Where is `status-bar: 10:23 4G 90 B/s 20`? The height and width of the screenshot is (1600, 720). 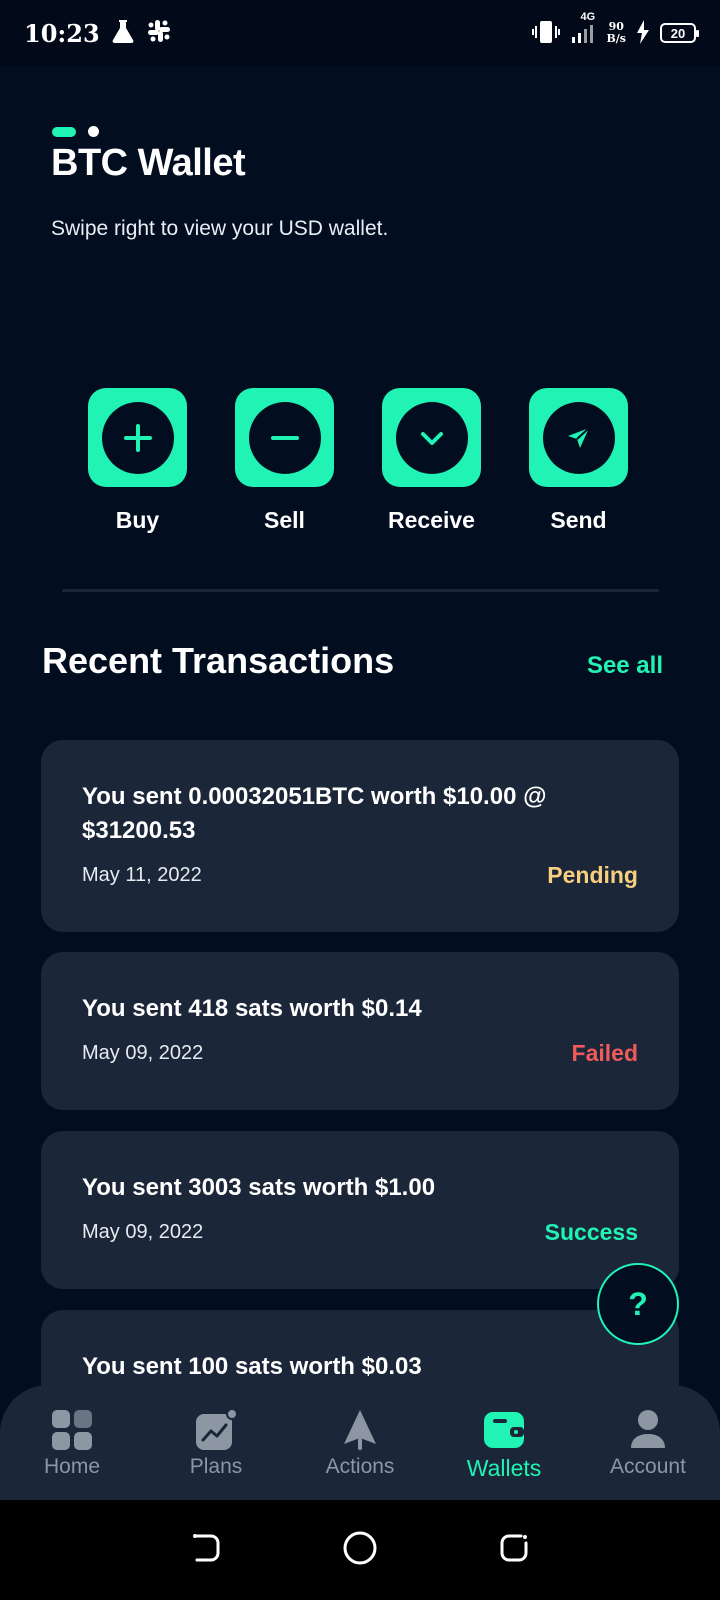 status-bar: 10:23 4G 90 B/s 20 is located at coordinates (360, 33).